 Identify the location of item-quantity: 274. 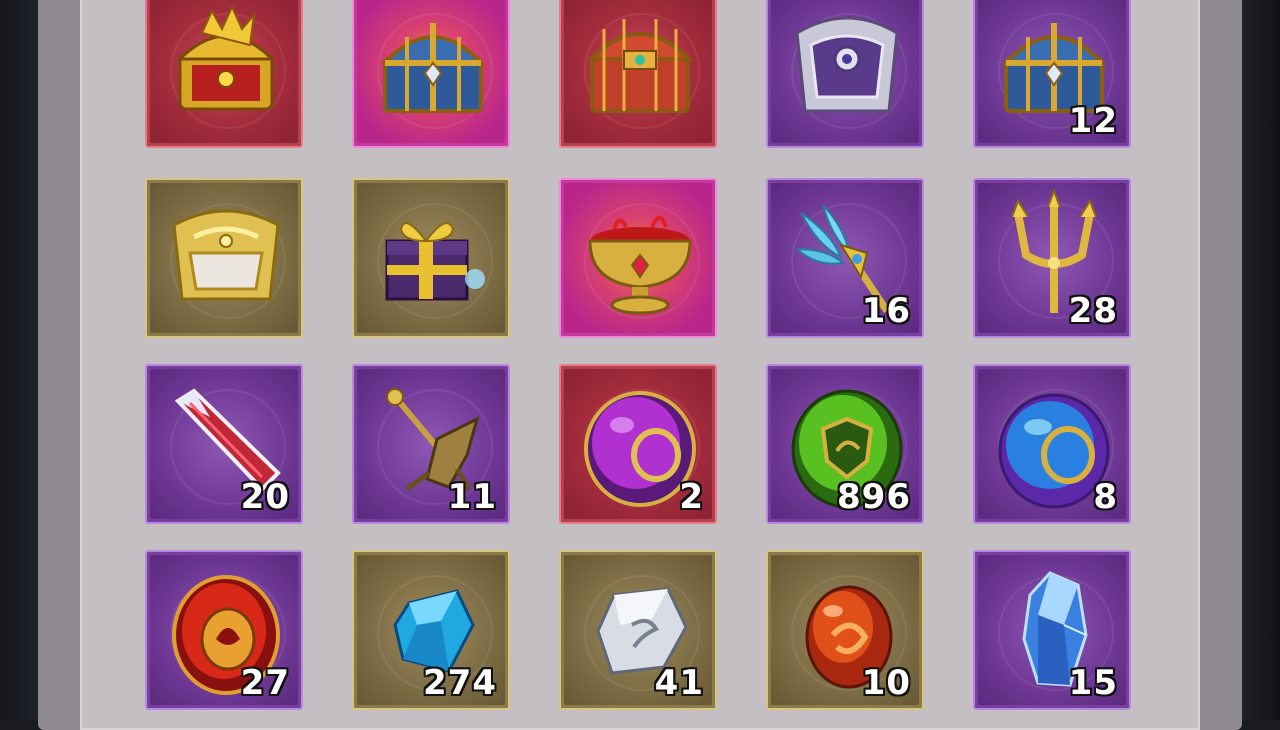
(460, 683).